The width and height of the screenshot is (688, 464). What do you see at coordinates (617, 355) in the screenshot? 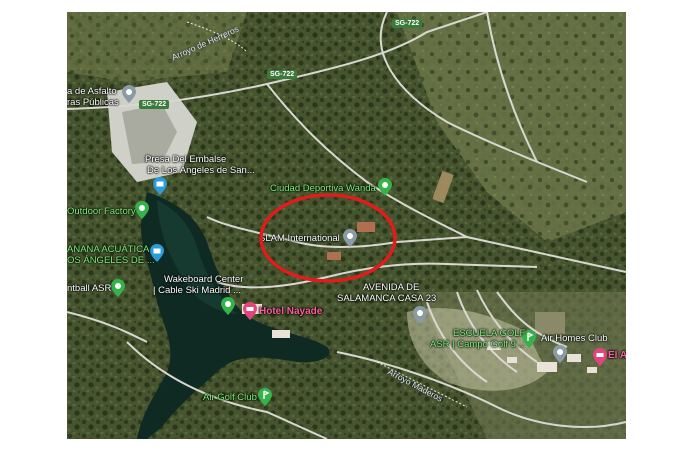
I see `place-label-el-ai: El Ai` at bounding box center [617, 355].